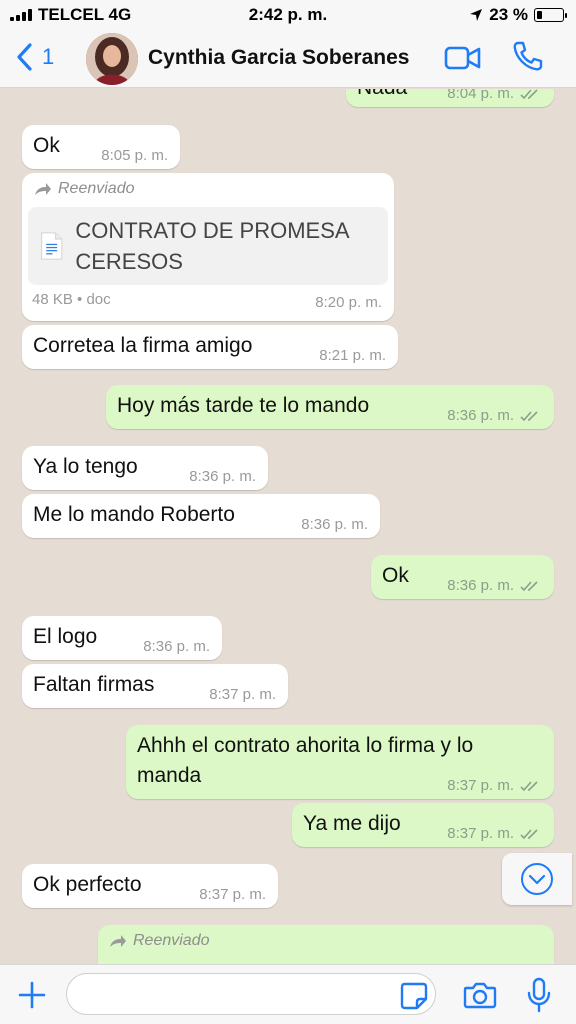  I want to click on message-text: Faltan firmas, so click(94, 684).